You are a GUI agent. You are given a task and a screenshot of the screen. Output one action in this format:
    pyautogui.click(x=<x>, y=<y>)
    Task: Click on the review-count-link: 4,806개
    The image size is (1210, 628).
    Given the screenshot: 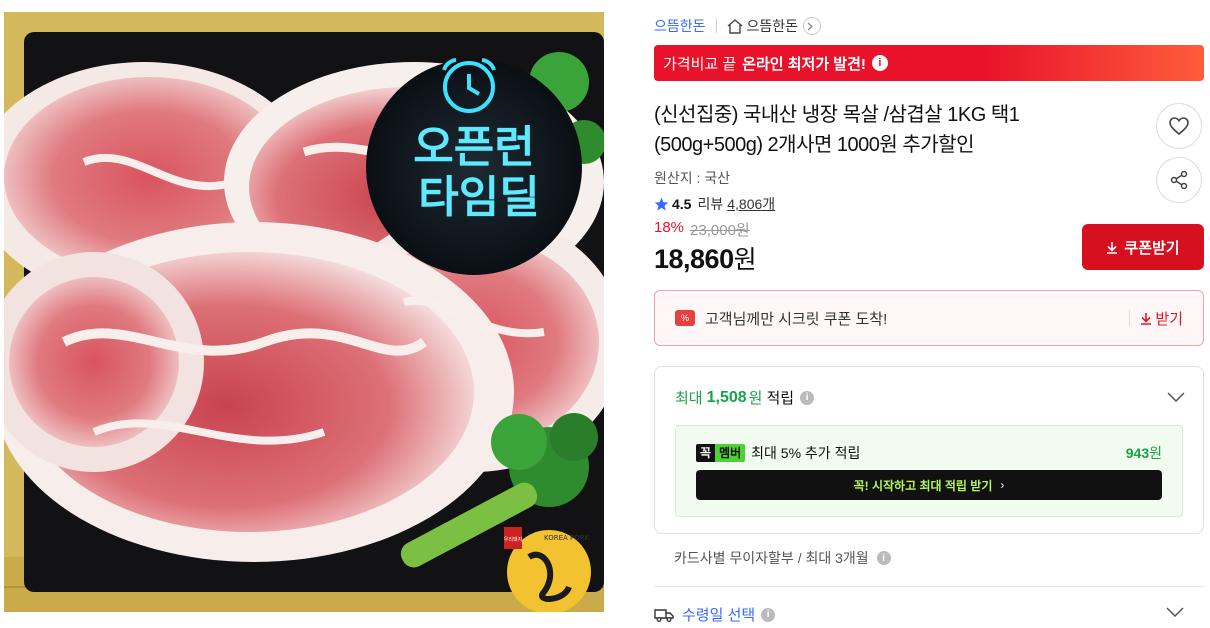 What is the action you would take?
    pyautogui.click(x=751, y=204)
    